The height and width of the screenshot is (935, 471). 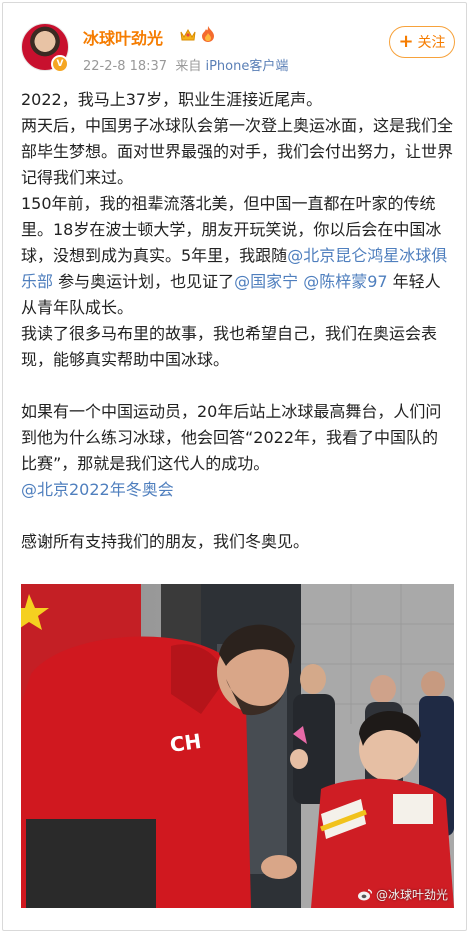 I want to click on post-paragraph: 感谢所有支持我们的朋友，我们冬奥见。, so click(x=165, y=541).